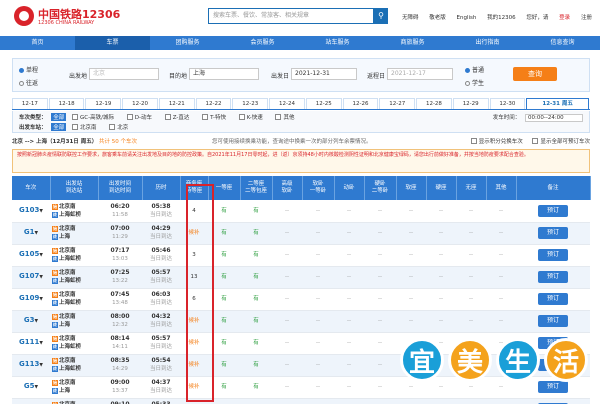  What do you see at coordinates (420, 74) in the screenshot?
I see `return-date-input: 2021-12-17` at bounding box center [420, 74].